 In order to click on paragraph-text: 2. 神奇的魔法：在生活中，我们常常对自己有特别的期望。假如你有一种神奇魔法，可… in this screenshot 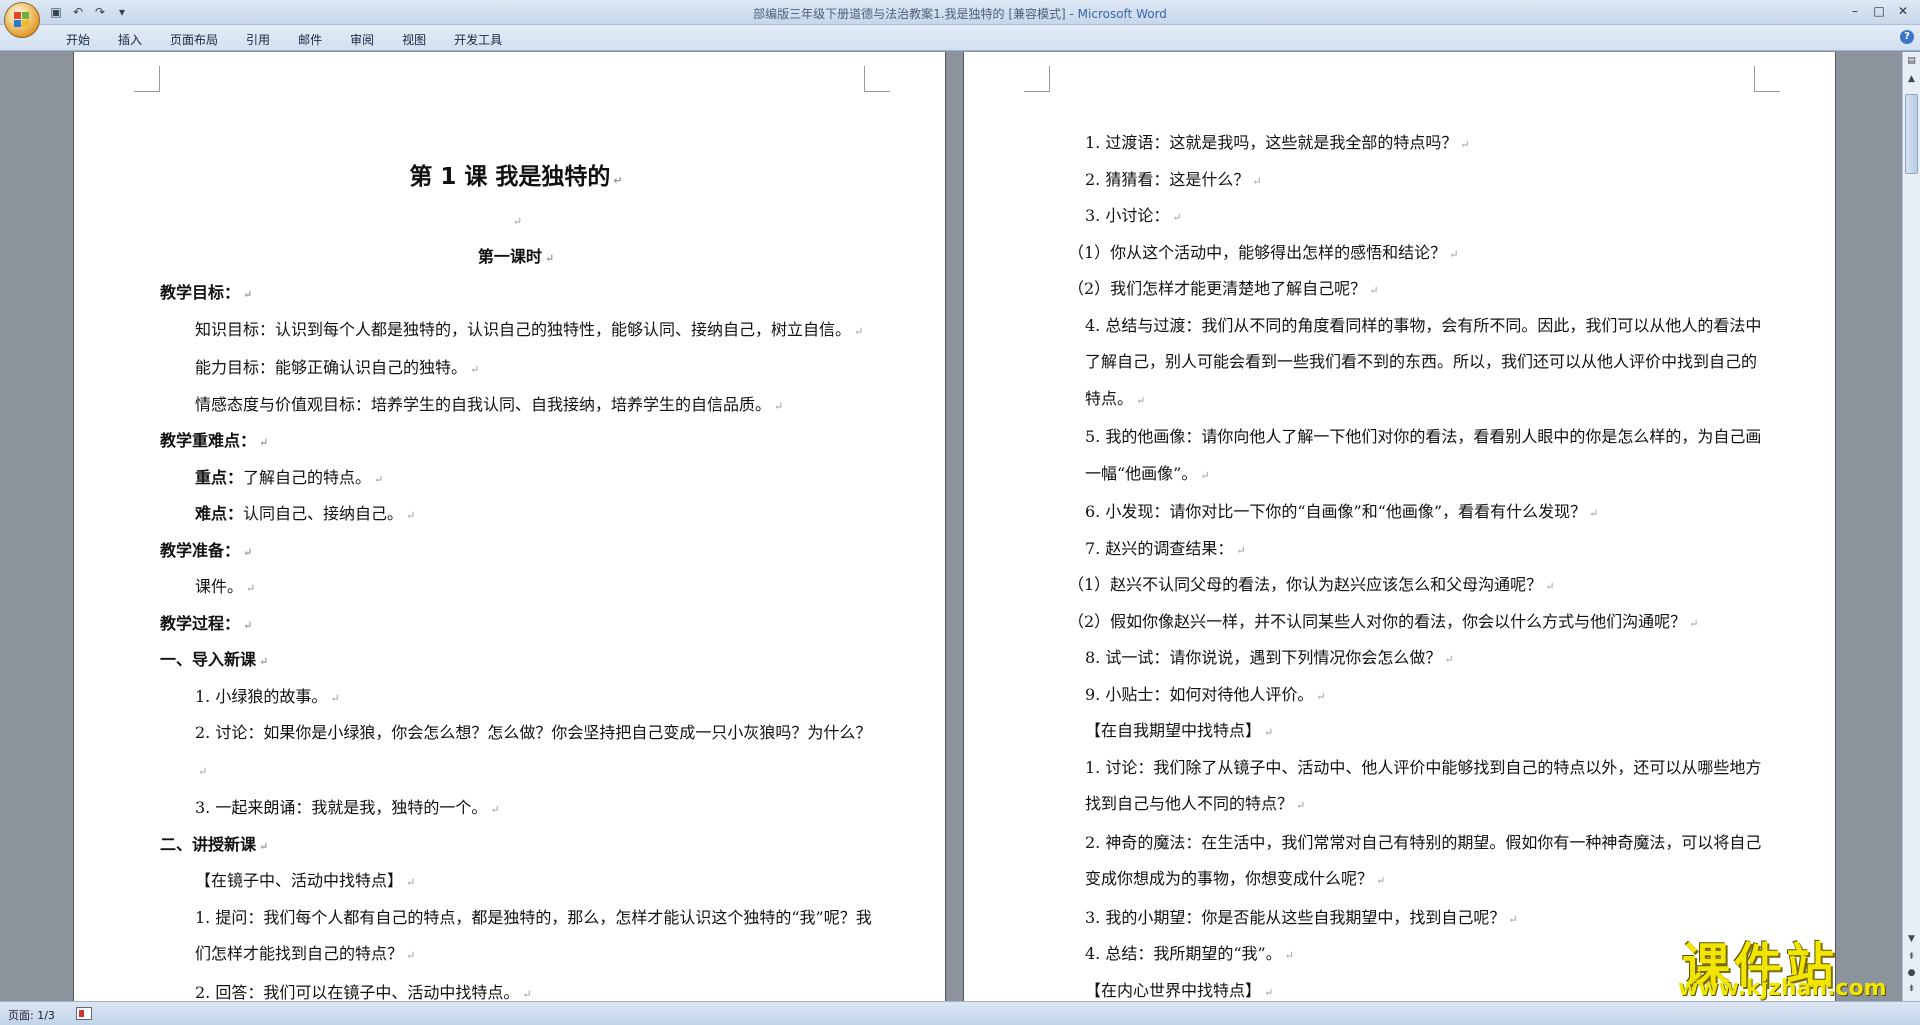, I will do `click(1423, 860)`.